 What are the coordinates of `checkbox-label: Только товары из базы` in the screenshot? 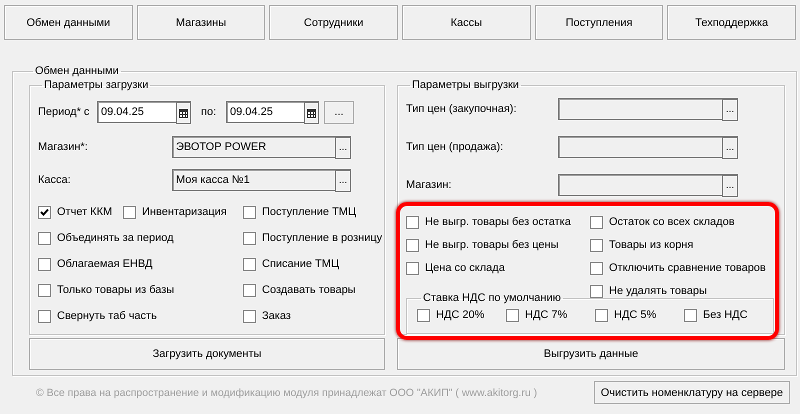 It's located at (115, 290).